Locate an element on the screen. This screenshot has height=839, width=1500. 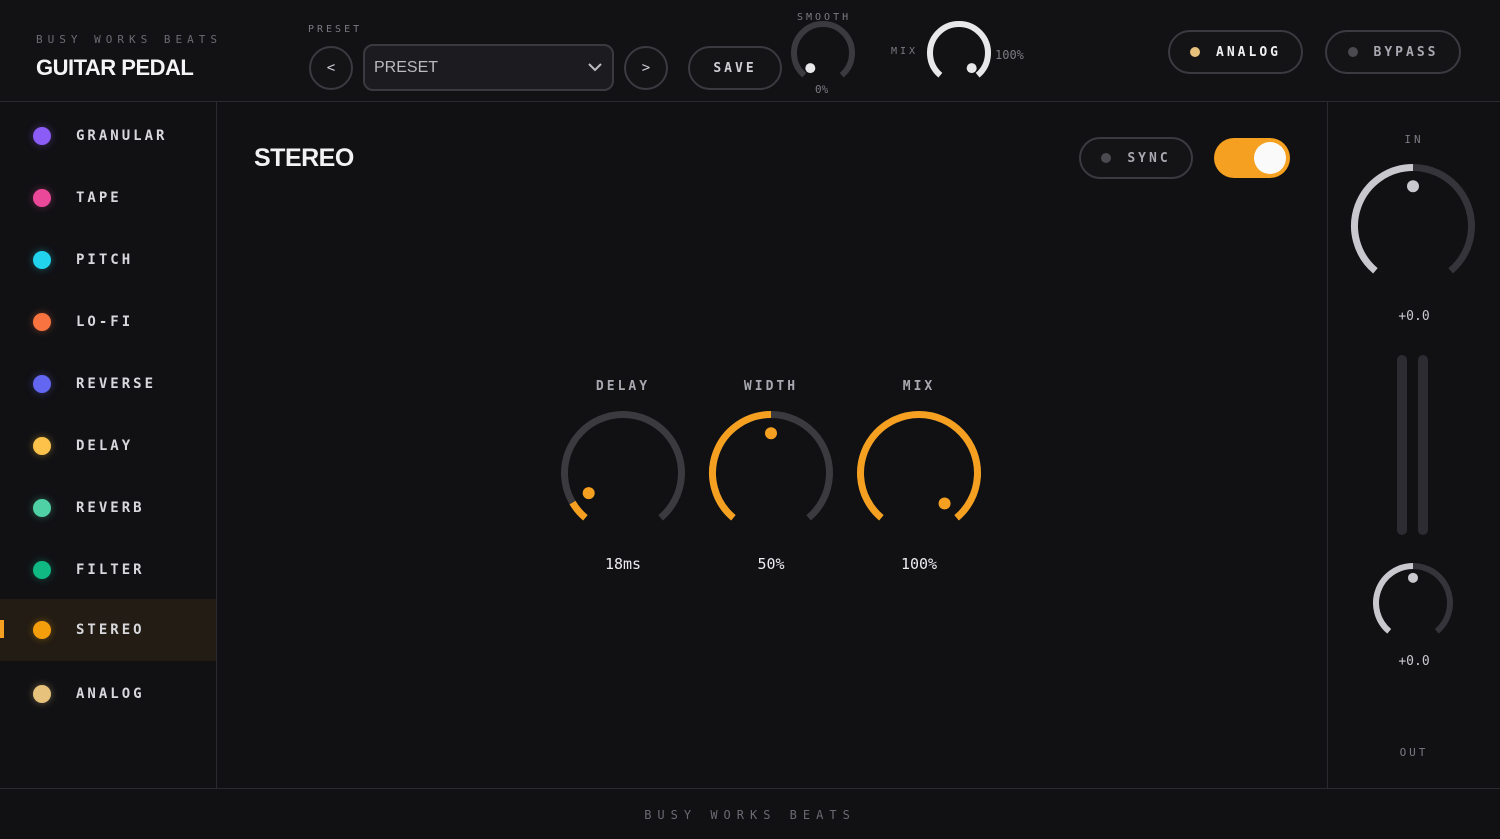
mix-knob is located at coordinates (919, 473).